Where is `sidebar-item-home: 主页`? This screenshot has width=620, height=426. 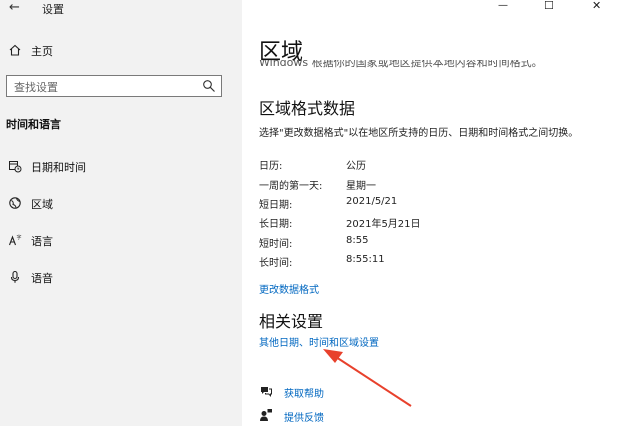 sidebar-item-home: 主页 is located at coordinates (121, 51).